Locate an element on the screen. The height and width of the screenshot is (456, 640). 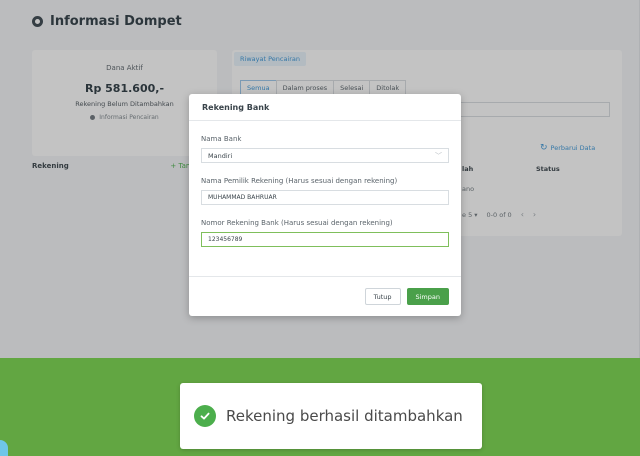
owner-name-input: MUHAMMAD BAHRUAR is located at coordinates (325, 197).